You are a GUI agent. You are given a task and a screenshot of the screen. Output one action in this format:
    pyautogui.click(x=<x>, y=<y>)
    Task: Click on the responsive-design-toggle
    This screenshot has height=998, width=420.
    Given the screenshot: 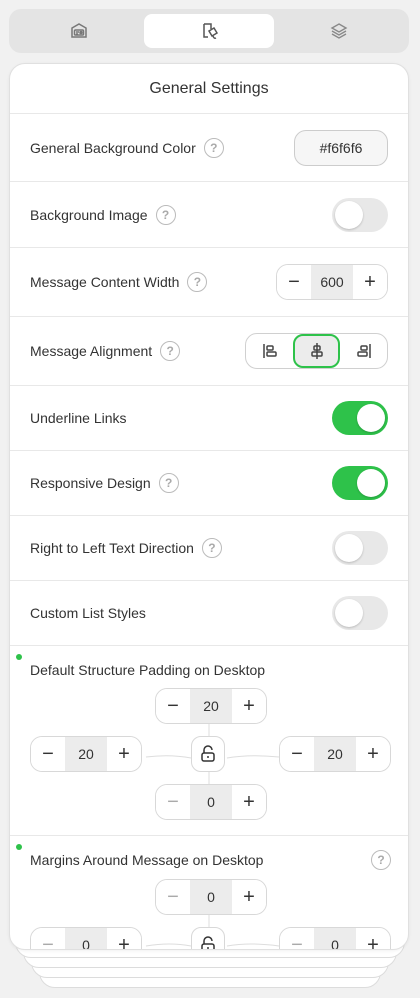 What is the action you would take?
    pyautogui.click(x=360, y=483)
    